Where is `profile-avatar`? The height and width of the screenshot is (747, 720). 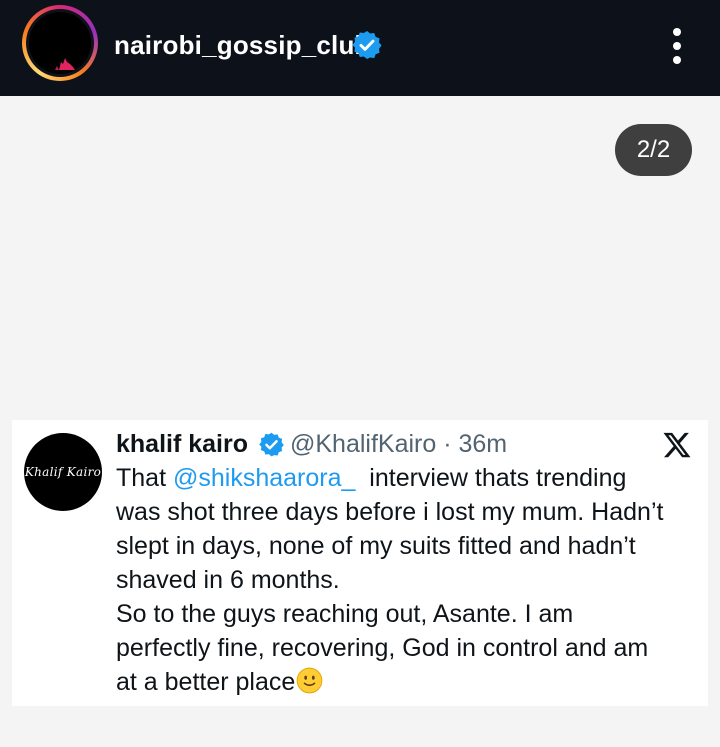 profile-avatar is located at coordinates (60, 43).